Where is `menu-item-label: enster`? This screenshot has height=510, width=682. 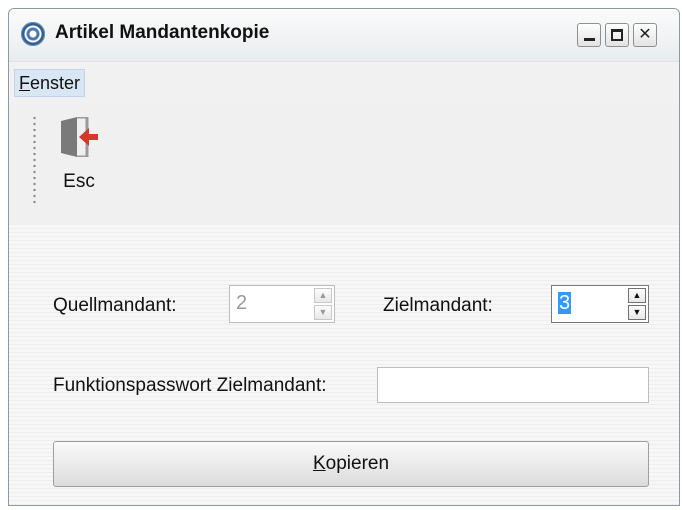 menu-item-label: enster is located at coordinates (55, 83).